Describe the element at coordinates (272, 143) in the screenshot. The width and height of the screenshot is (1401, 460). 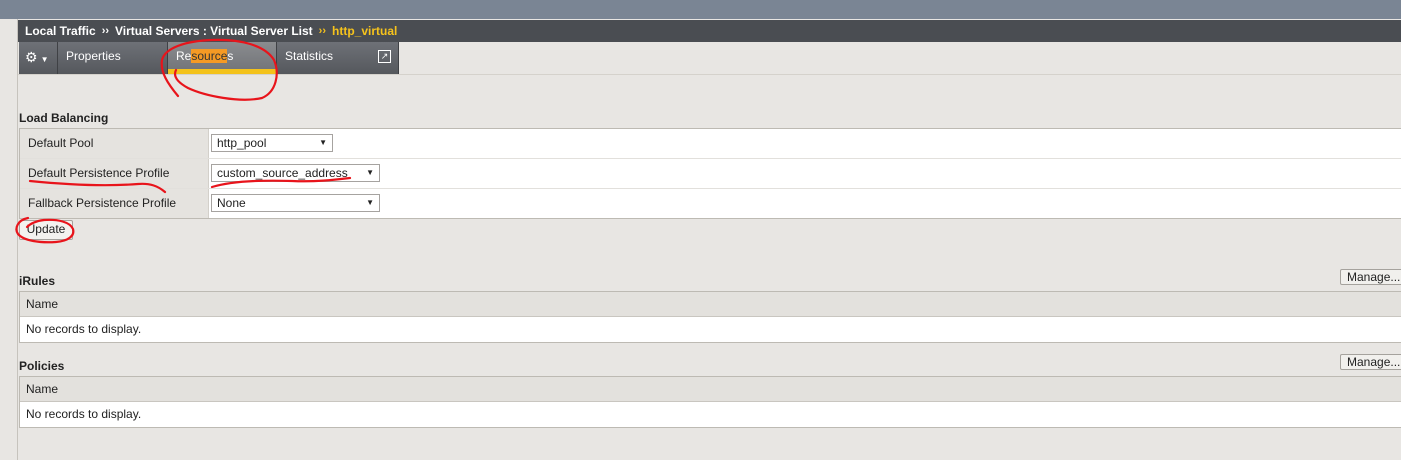
I see `default-pool-select: http_pool ▼` at that location.